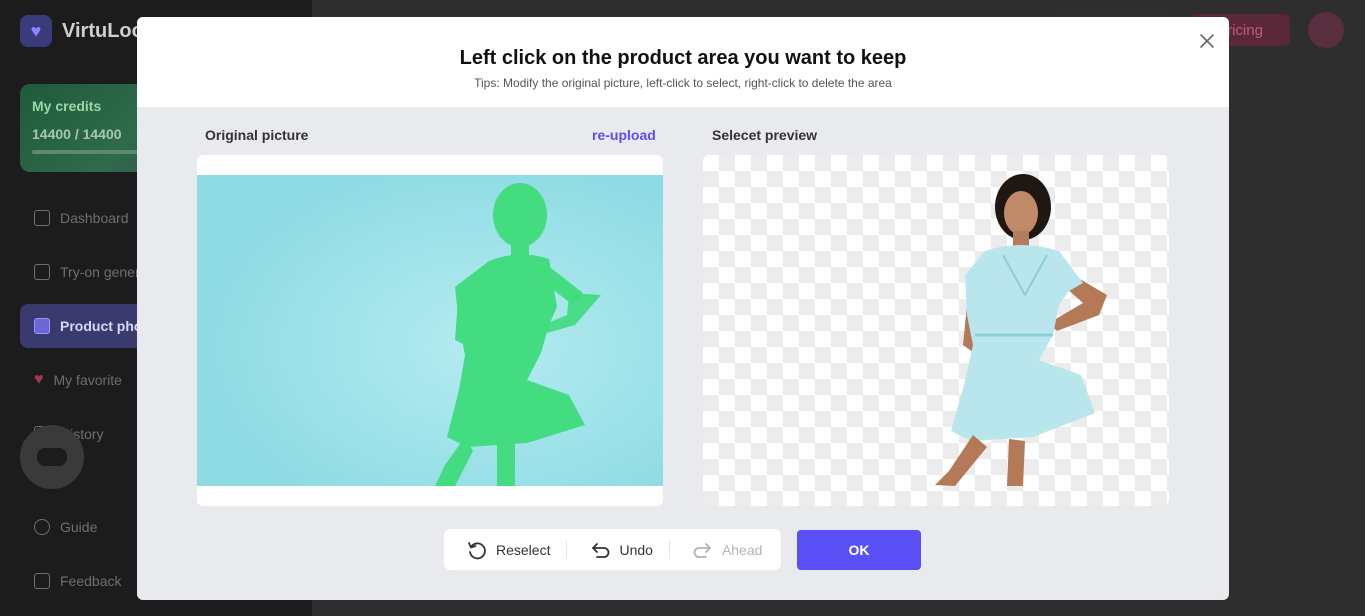 Image resolution: width=1365 pixels, height=616 pixels. I want to click on photo-icon, so click(42, 326).